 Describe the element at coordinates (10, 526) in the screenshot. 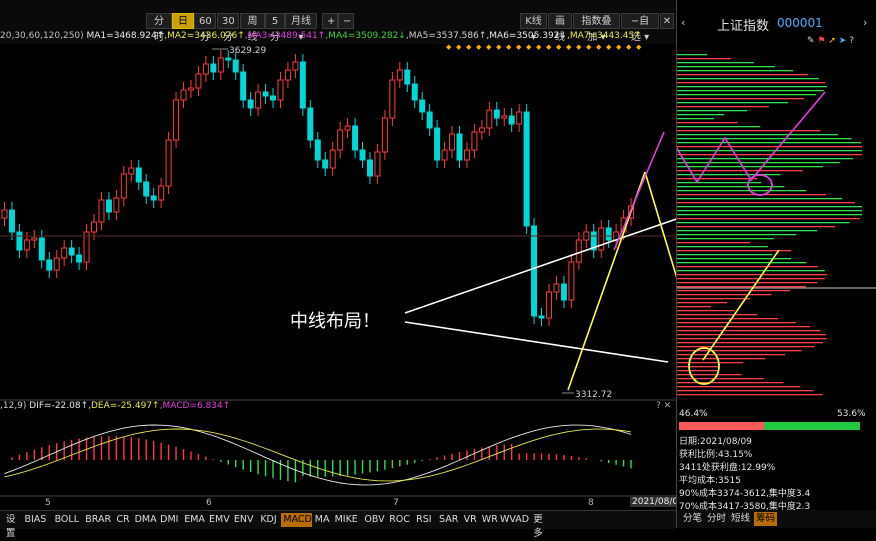

I see `indicator-tab: 设置` at that location.